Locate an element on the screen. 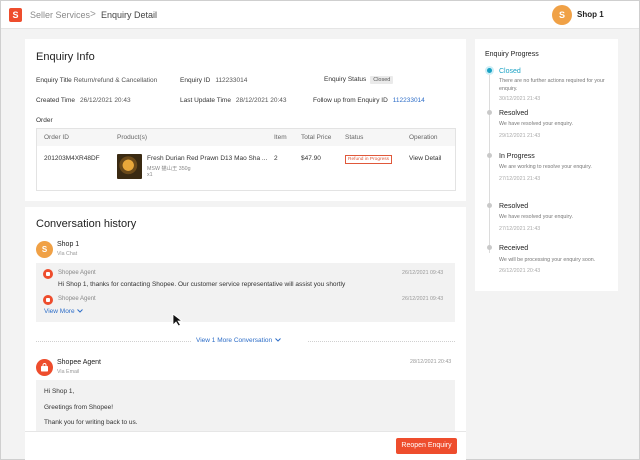 This screenshot has width=640, height=460. user-avatar: S is located at coordinates (562, 15).